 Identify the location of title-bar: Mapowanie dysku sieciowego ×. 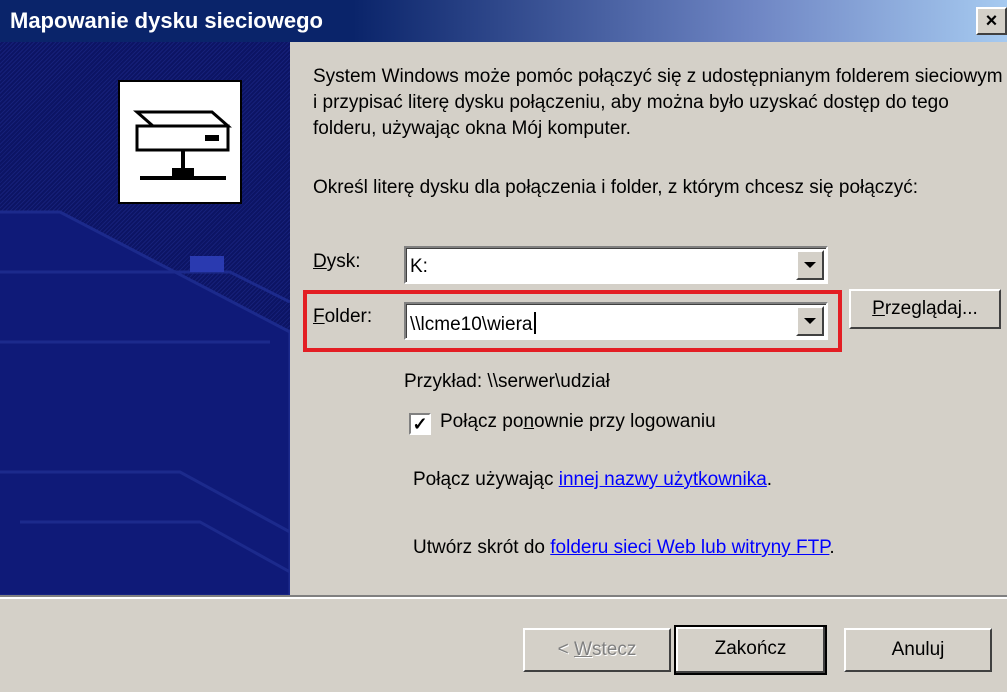
(503, 21).